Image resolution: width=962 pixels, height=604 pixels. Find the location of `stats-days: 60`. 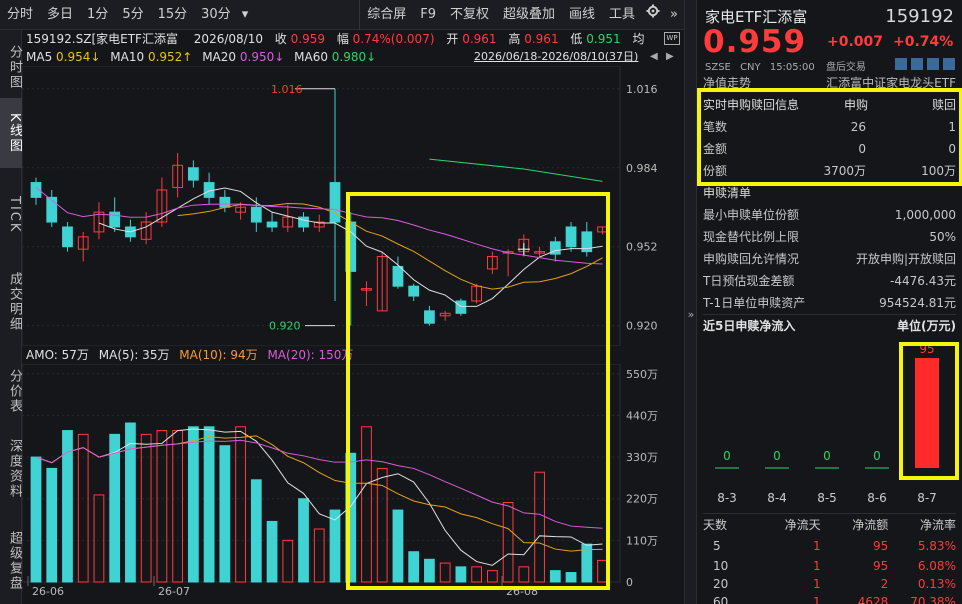

stats-days: 60 is located at coordinates (721, 599).